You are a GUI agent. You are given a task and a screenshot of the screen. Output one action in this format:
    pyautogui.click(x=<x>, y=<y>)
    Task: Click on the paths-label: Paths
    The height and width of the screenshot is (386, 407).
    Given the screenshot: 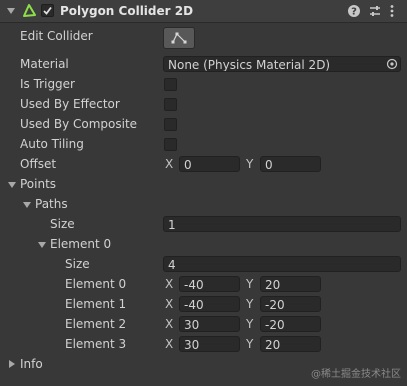 What is the action you would take?
    pyautogui.click(x=51, y=204)
    